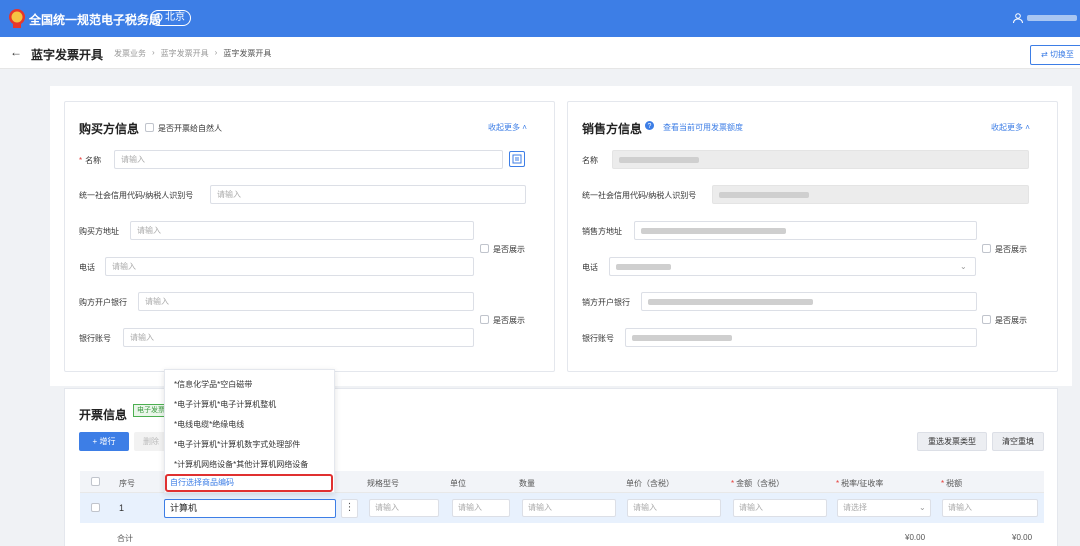 Image resolution: width=1080 pixels, height=546 pixels. Describe the element at coordinates (855, 507) in the screenshot. I see `tax-rate-placeholder: 请选择` at that location.